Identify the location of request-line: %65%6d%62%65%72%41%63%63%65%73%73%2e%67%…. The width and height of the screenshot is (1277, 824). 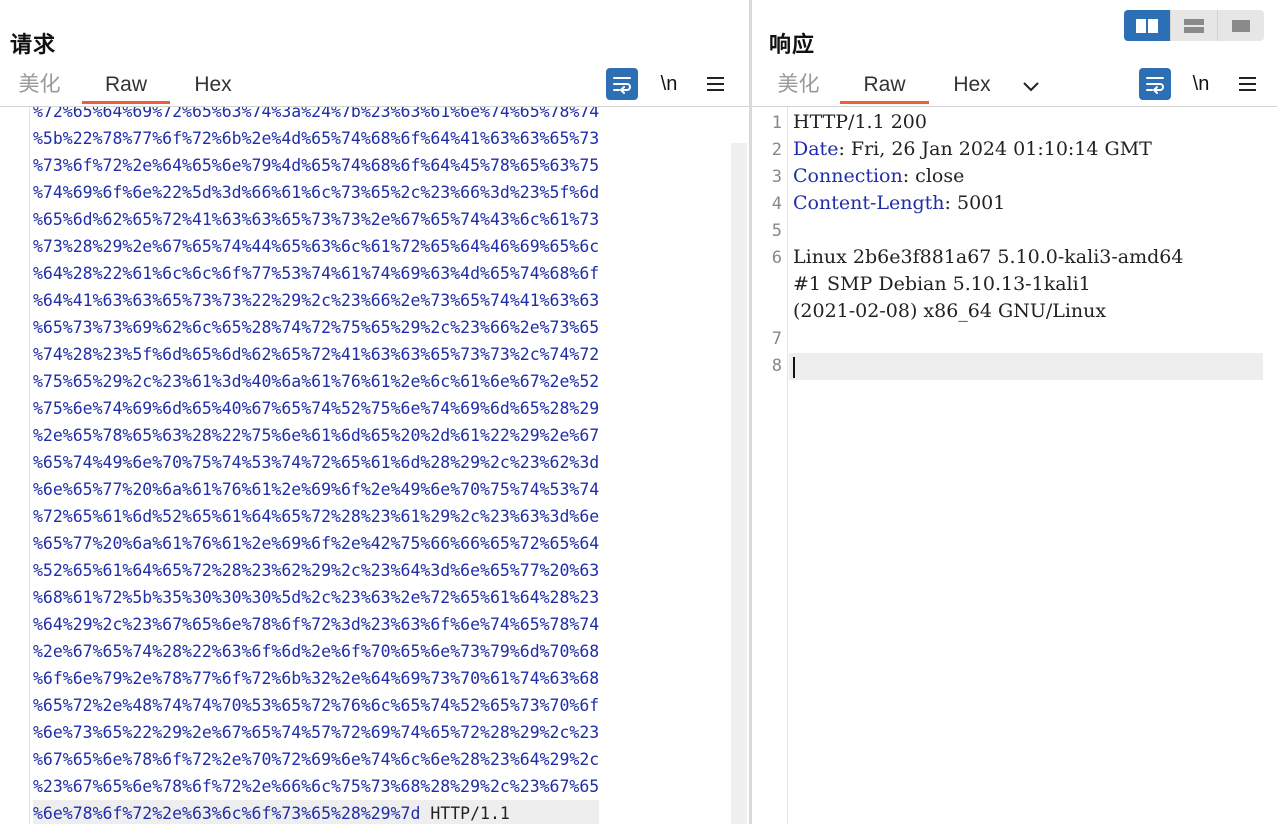
(316, 219).